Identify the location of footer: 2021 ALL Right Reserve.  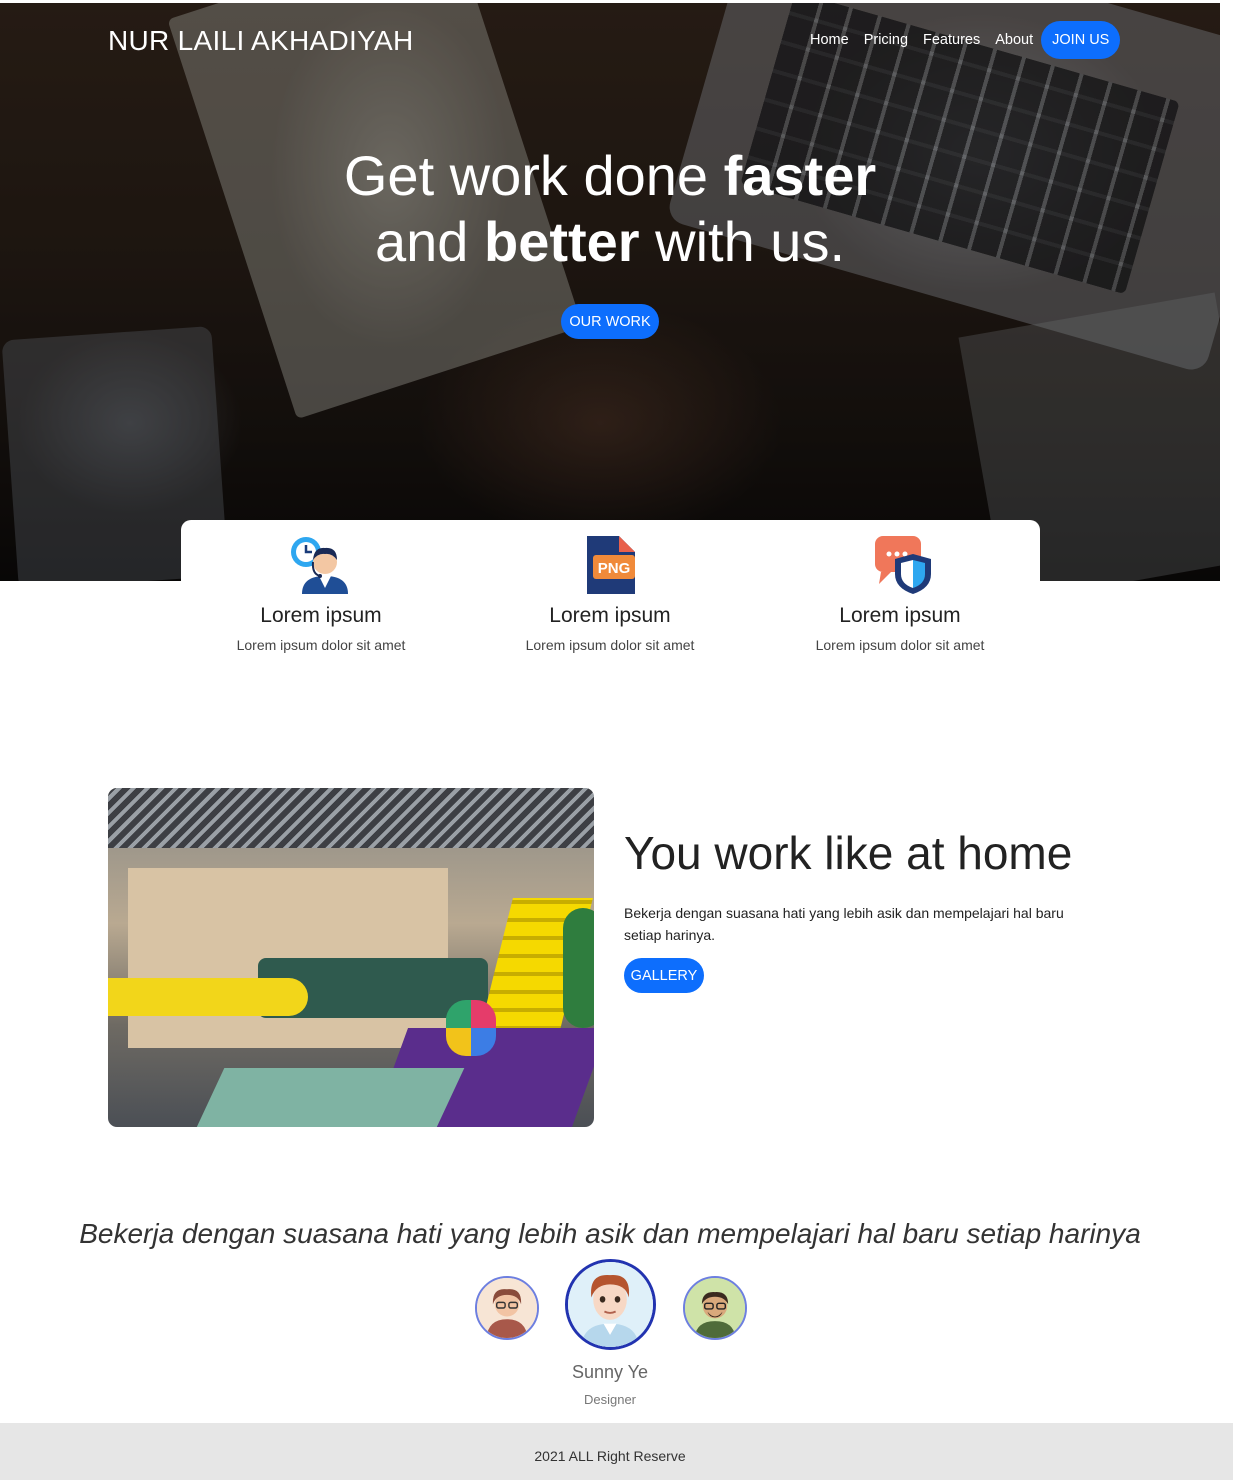
(616, 1451).